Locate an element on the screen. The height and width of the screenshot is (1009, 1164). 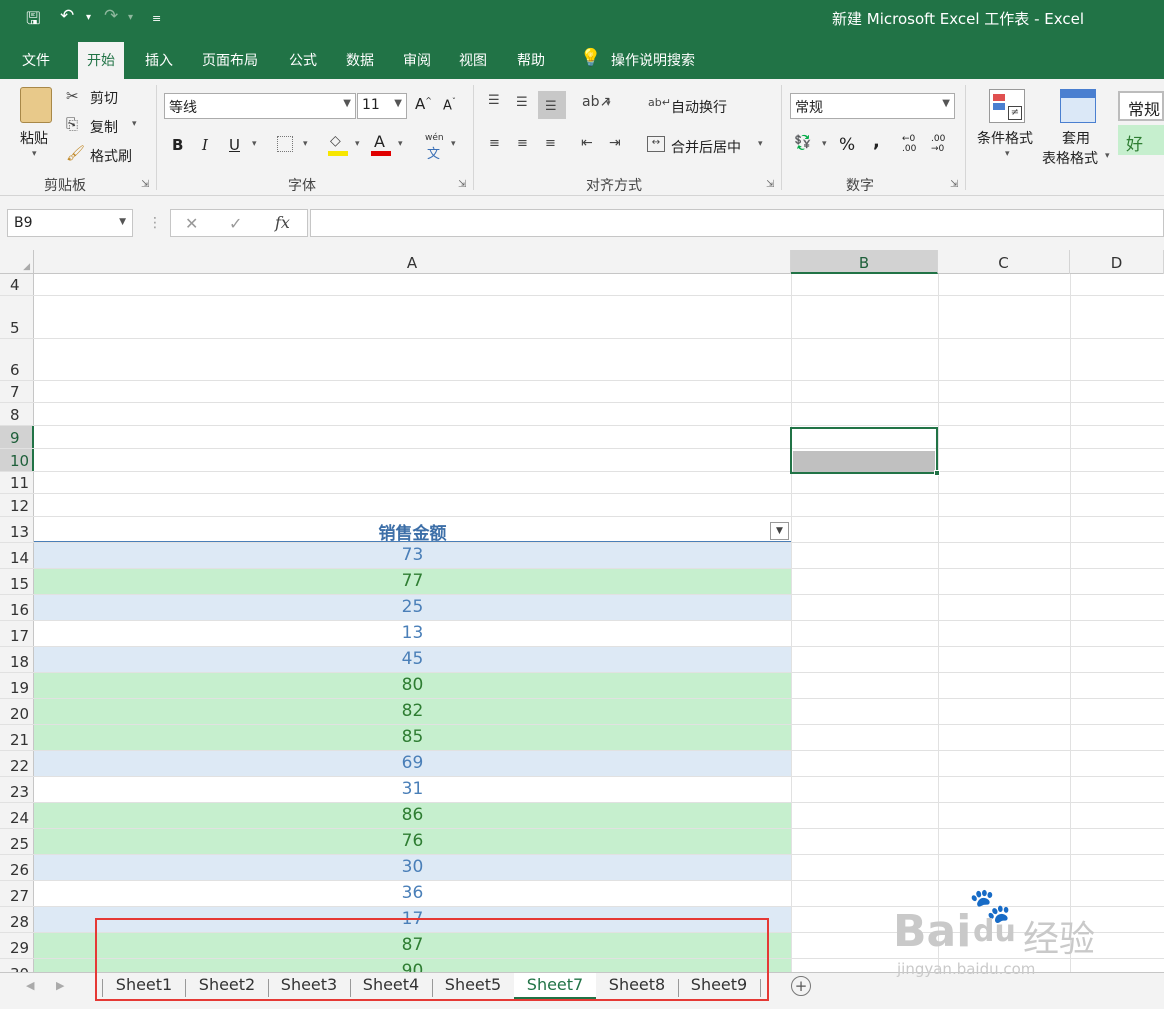
format-as-table-label-1: 套用 is located at coordinates (1076, 138).